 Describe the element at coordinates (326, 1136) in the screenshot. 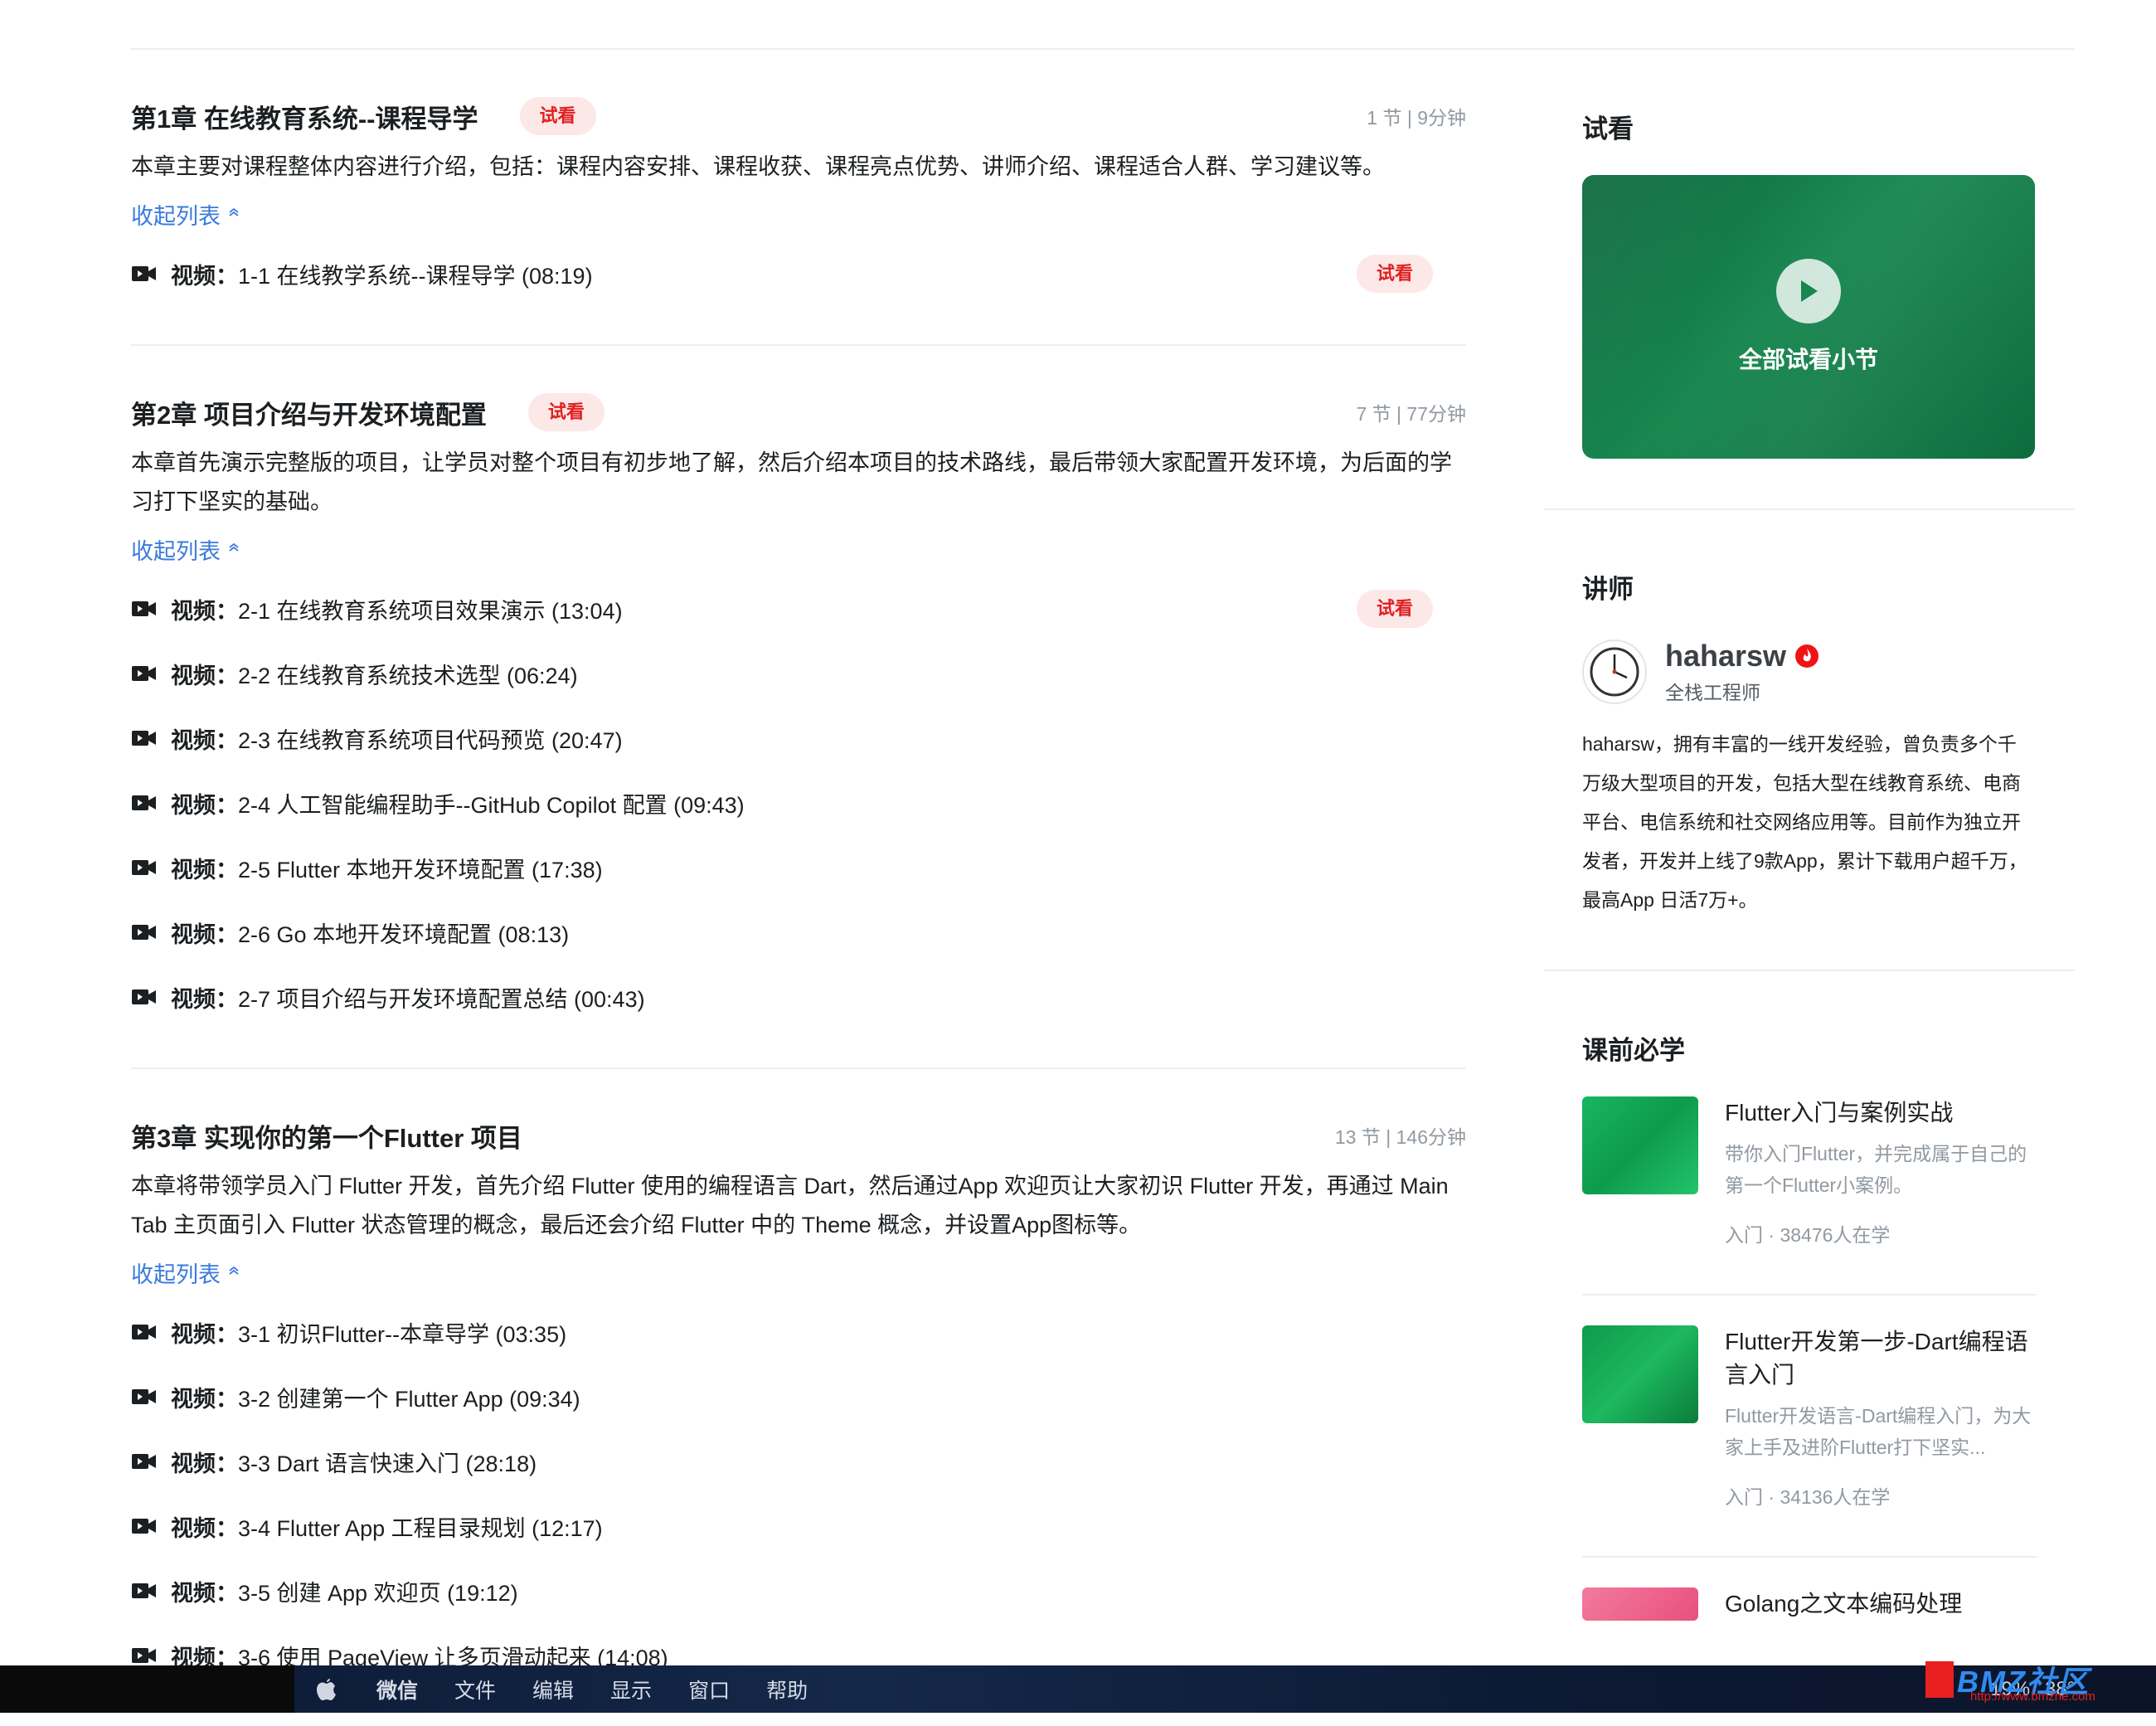

I see `chapter-title: 第3章 实现你的第一个Flutter 项目` at that location.